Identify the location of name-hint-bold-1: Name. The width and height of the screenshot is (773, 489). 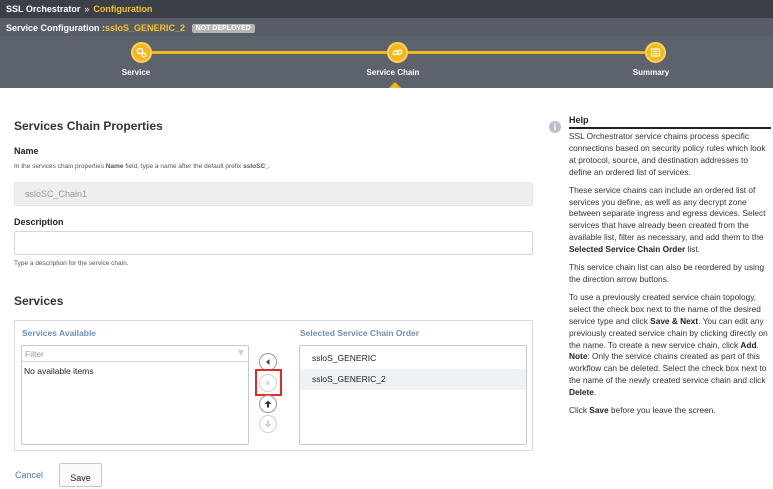
(114, 166).